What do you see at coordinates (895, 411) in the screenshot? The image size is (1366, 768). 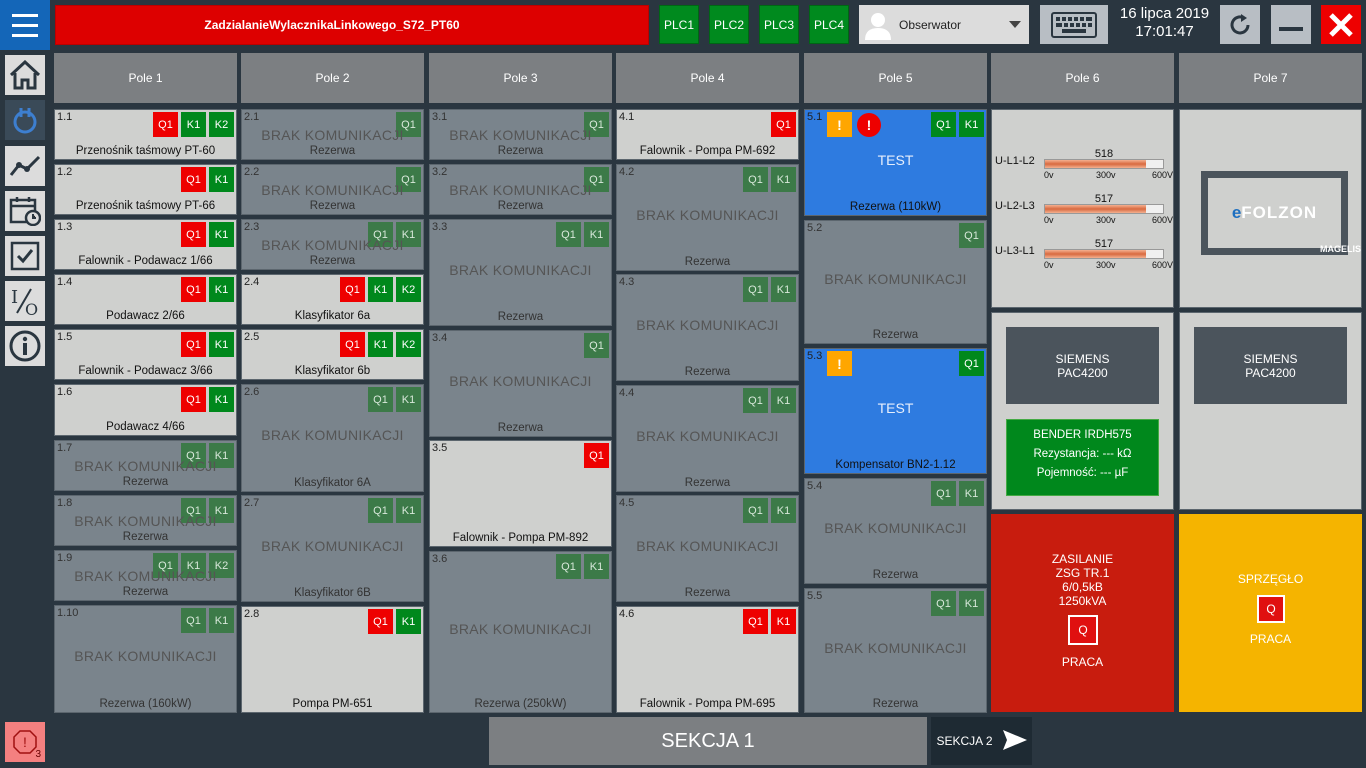 I see `tile-5-3: 5.3! Q1 TEST Kompensator BN2-1.12` at bounding box center [895, 411].